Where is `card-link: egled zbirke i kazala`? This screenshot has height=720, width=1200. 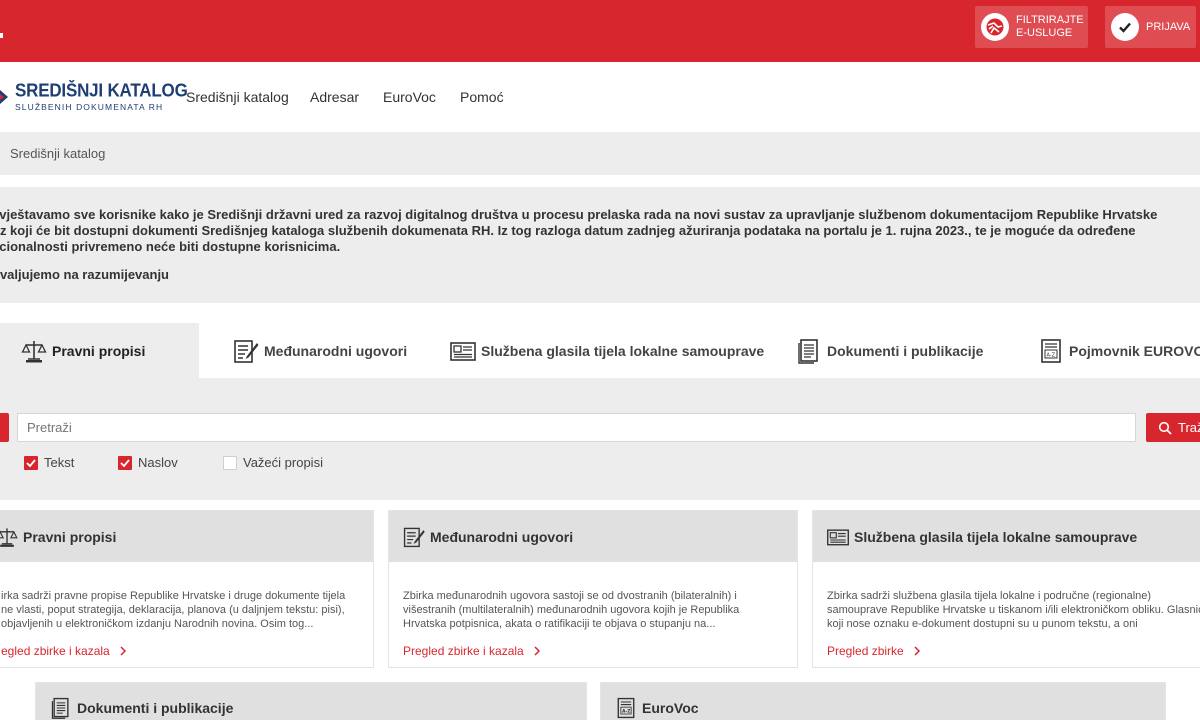 card-link: egled zbirke i kazala is located at coordinates (180, 651).